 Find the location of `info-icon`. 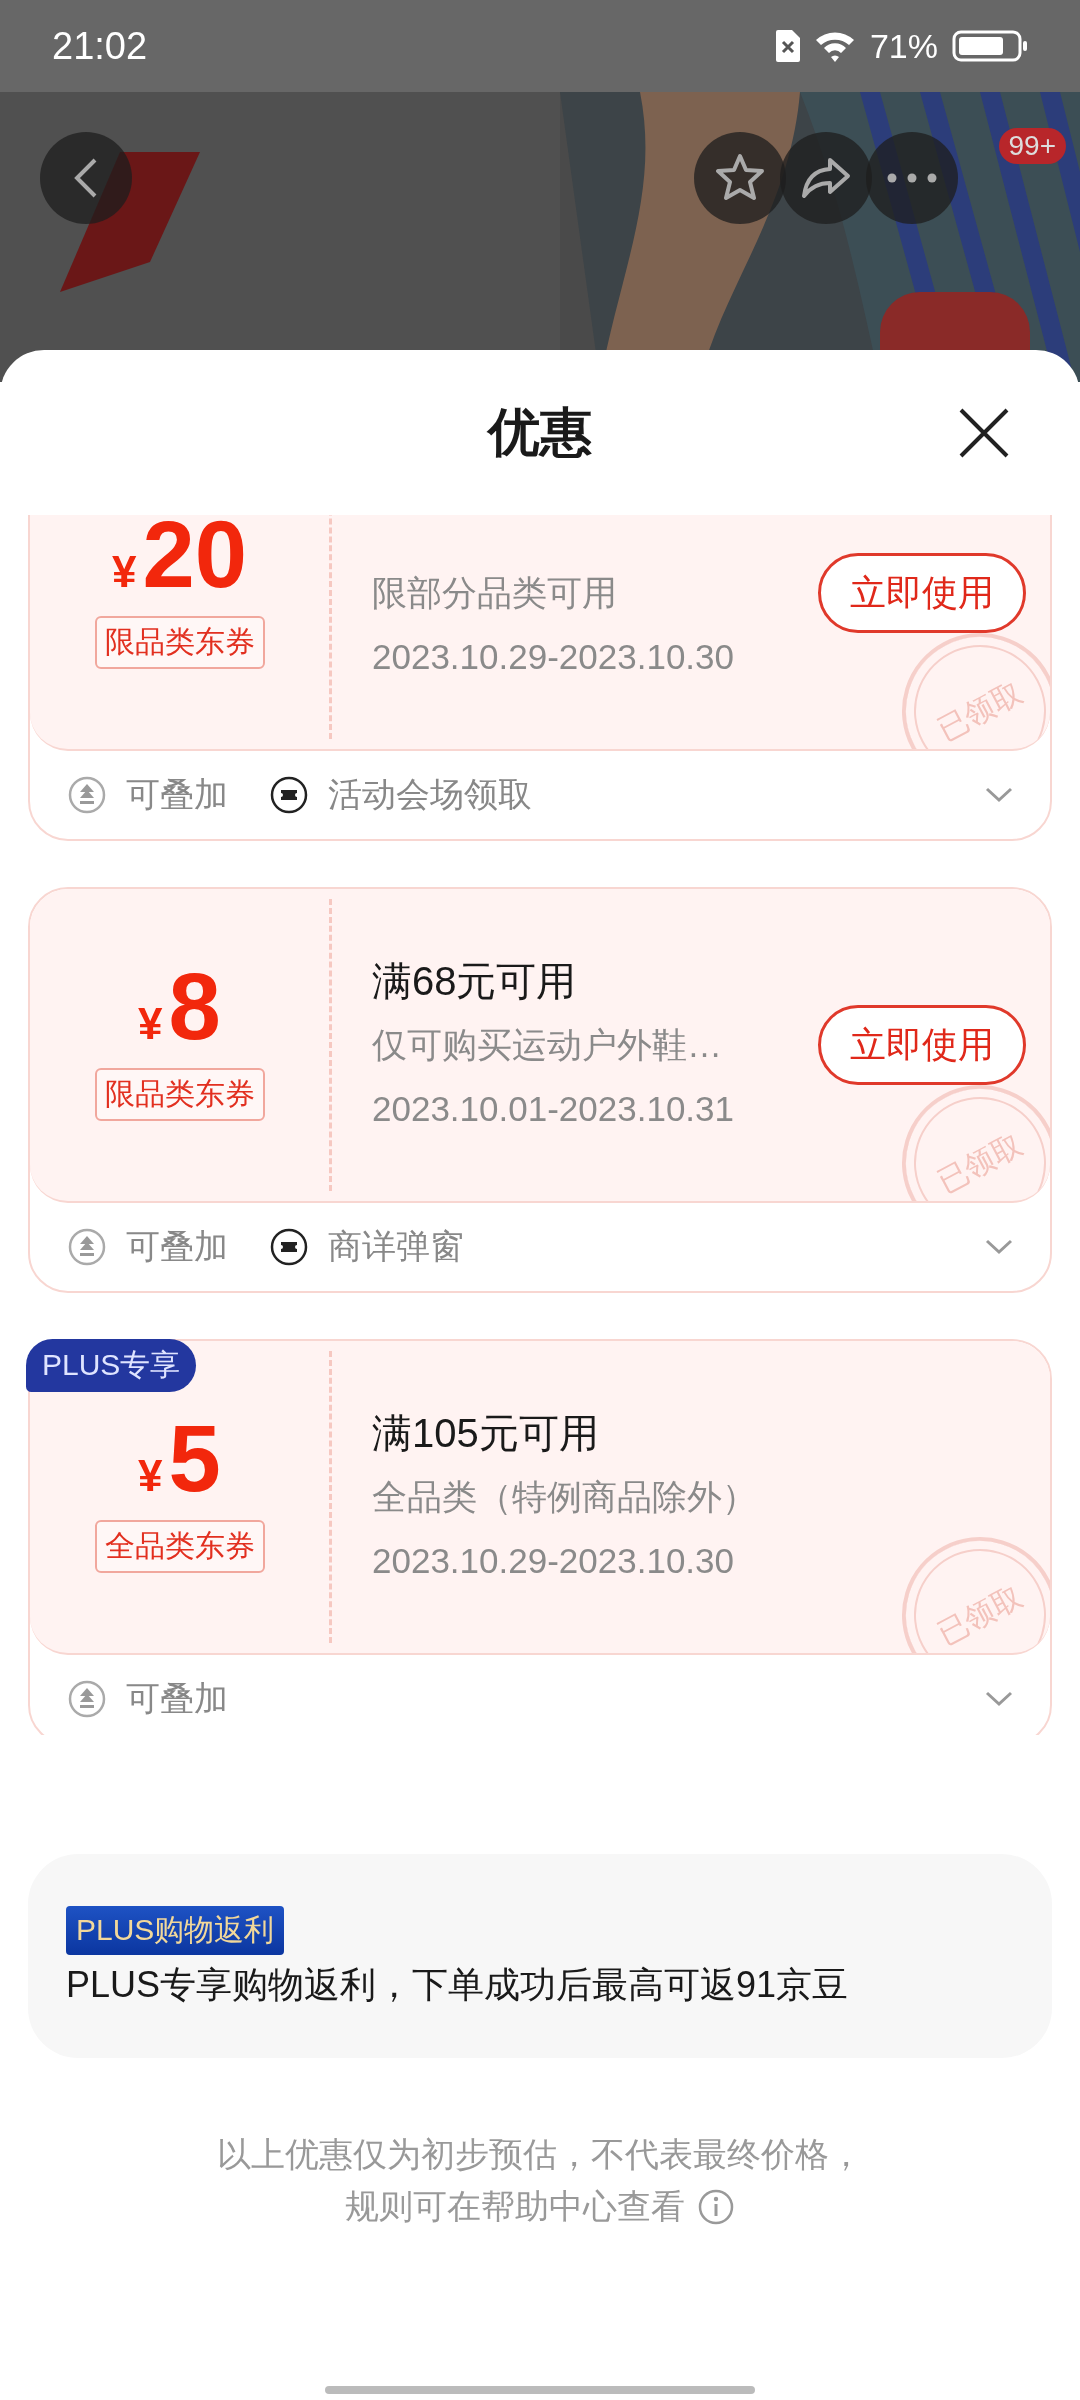

info-icon is located at coordinates (716, 2207).